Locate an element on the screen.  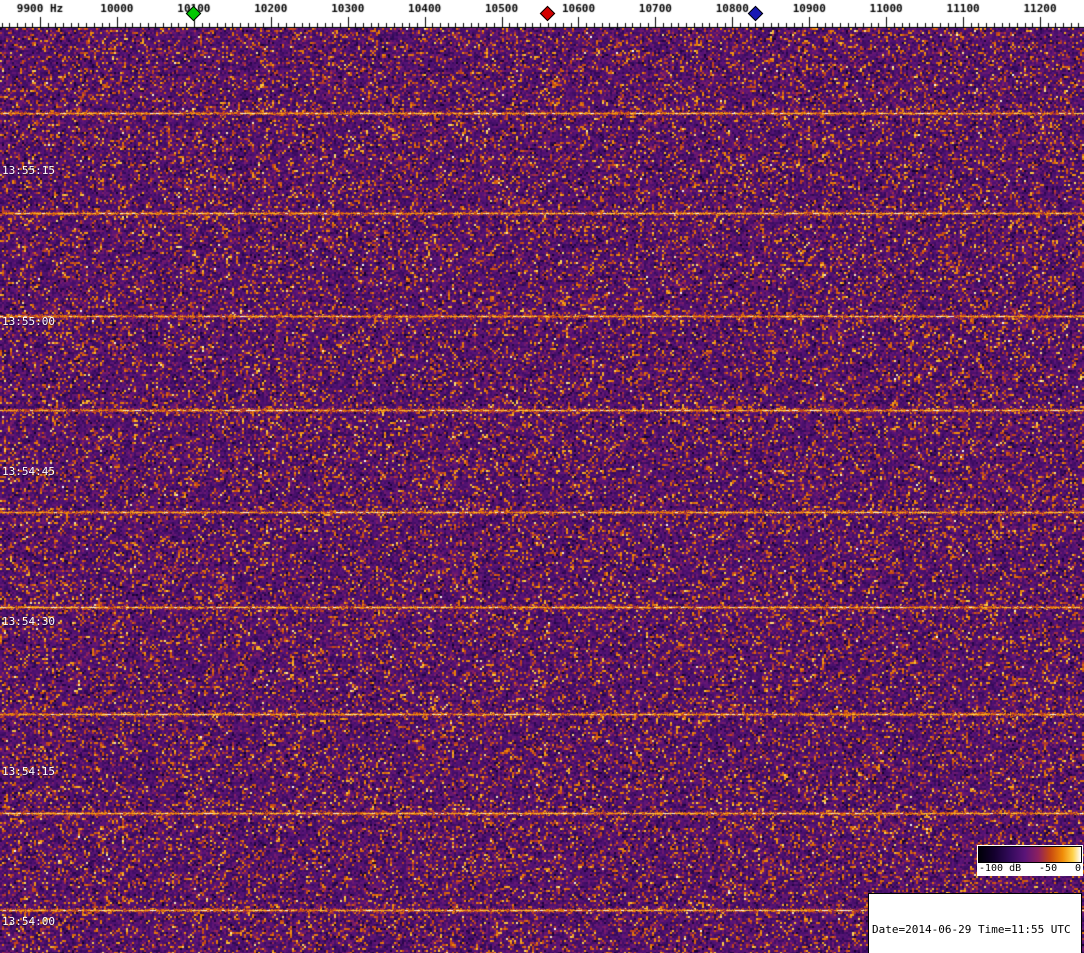
time-label: 13:54:30 is located at coordinates (28, 621).